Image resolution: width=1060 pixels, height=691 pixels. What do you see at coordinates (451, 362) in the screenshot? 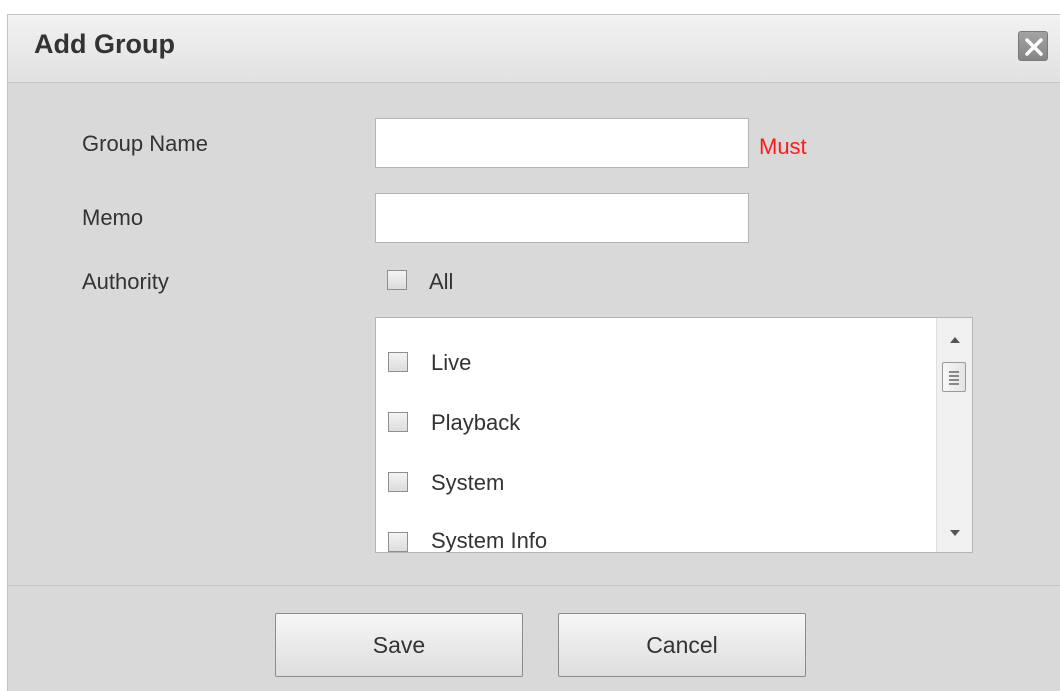
I see `live-label: Live` at bounding box center [451, 362].